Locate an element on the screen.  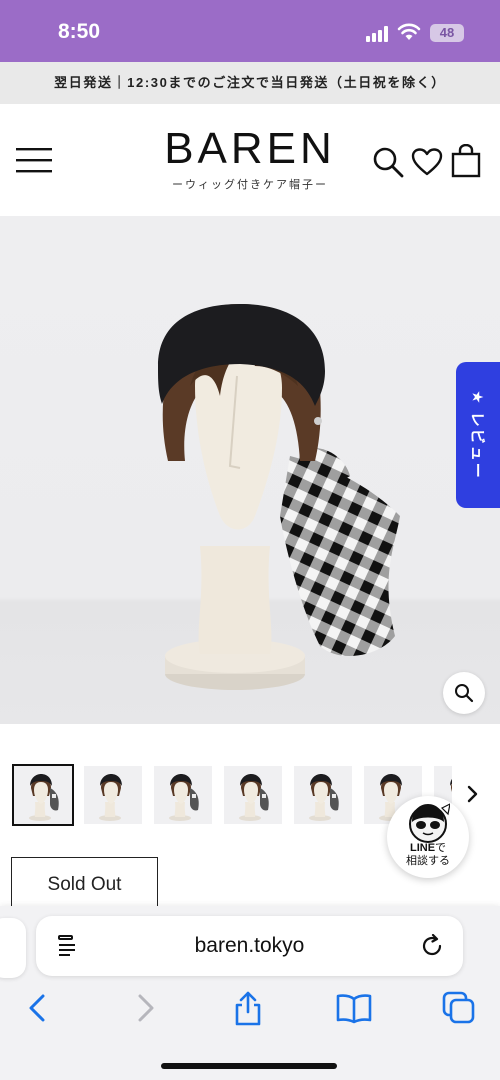
address-bar: baren.tokyo is located at coordinates (249, 946).